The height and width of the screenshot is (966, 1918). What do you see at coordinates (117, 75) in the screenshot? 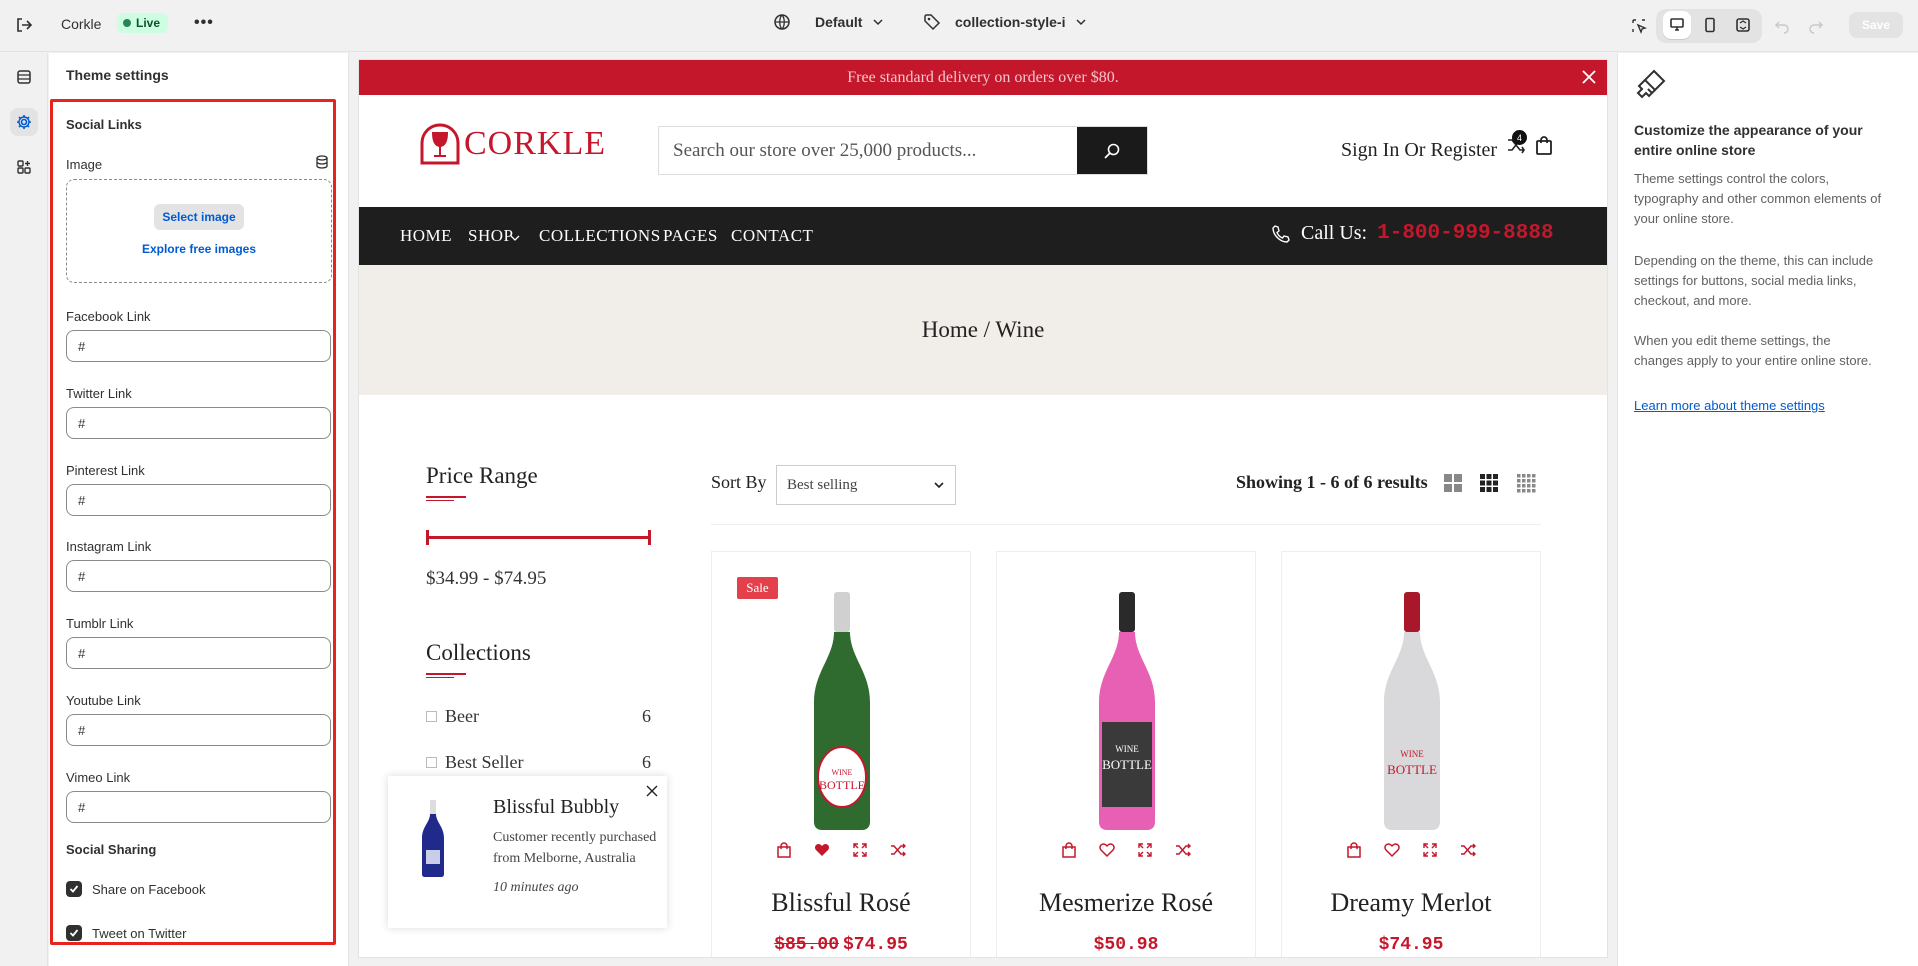
I see `panel-title: Theme settings` at bounding box center [117, 75].